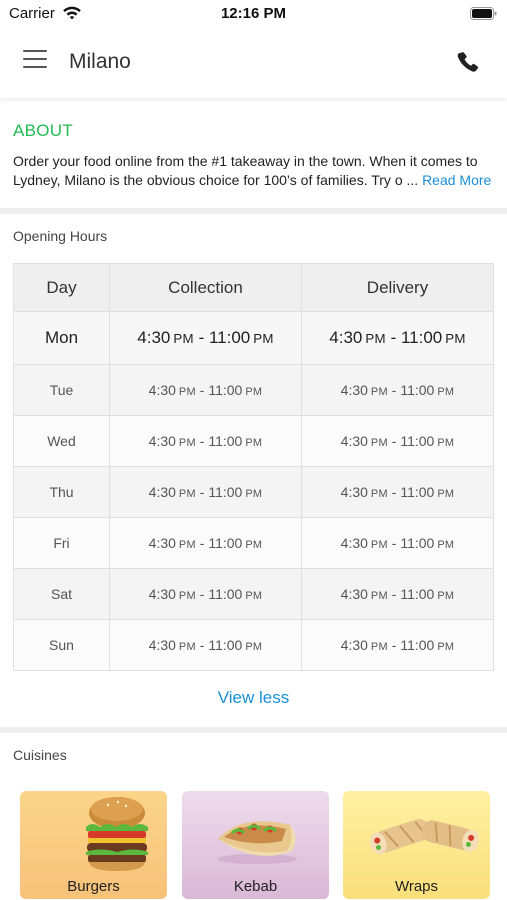  What do you see at coordinates (60, 236) in the screenshot?
I see `opening-hours-label: Opening Hours` at bounding box center [60, 236].